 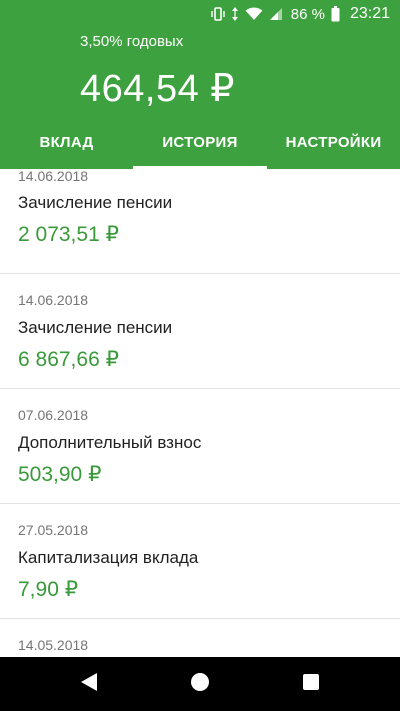 I want to click on battery-icon, so click(x=335, y=14).